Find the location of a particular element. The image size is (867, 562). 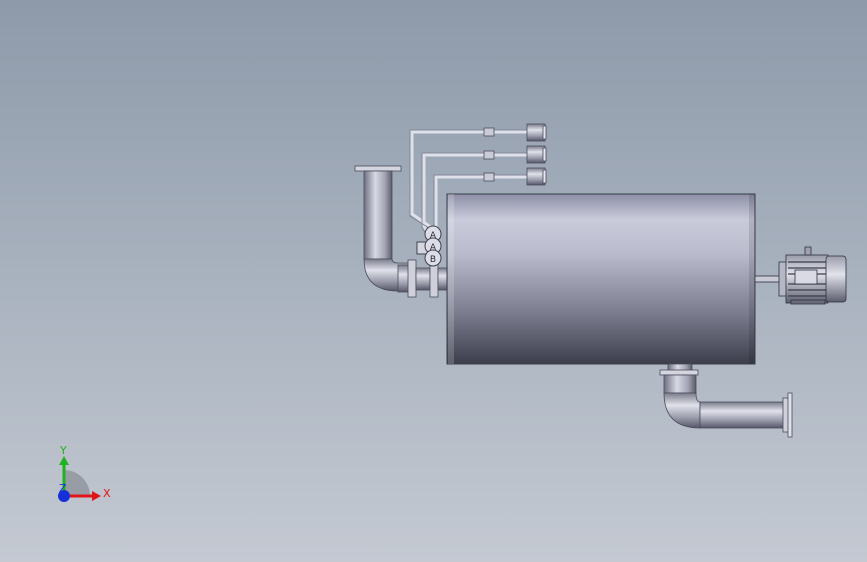

outlet-flange-end is located at coordinates (790, 415).